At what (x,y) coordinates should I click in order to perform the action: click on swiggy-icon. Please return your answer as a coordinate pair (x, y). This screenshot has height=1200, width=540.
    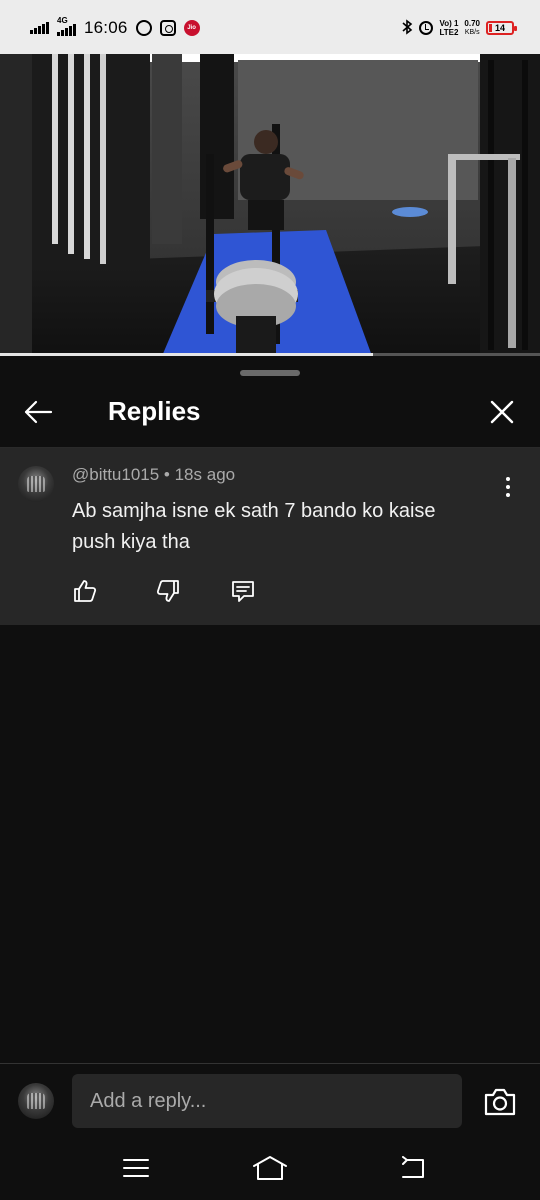
    Looking at the image, I should click on (143, 28).